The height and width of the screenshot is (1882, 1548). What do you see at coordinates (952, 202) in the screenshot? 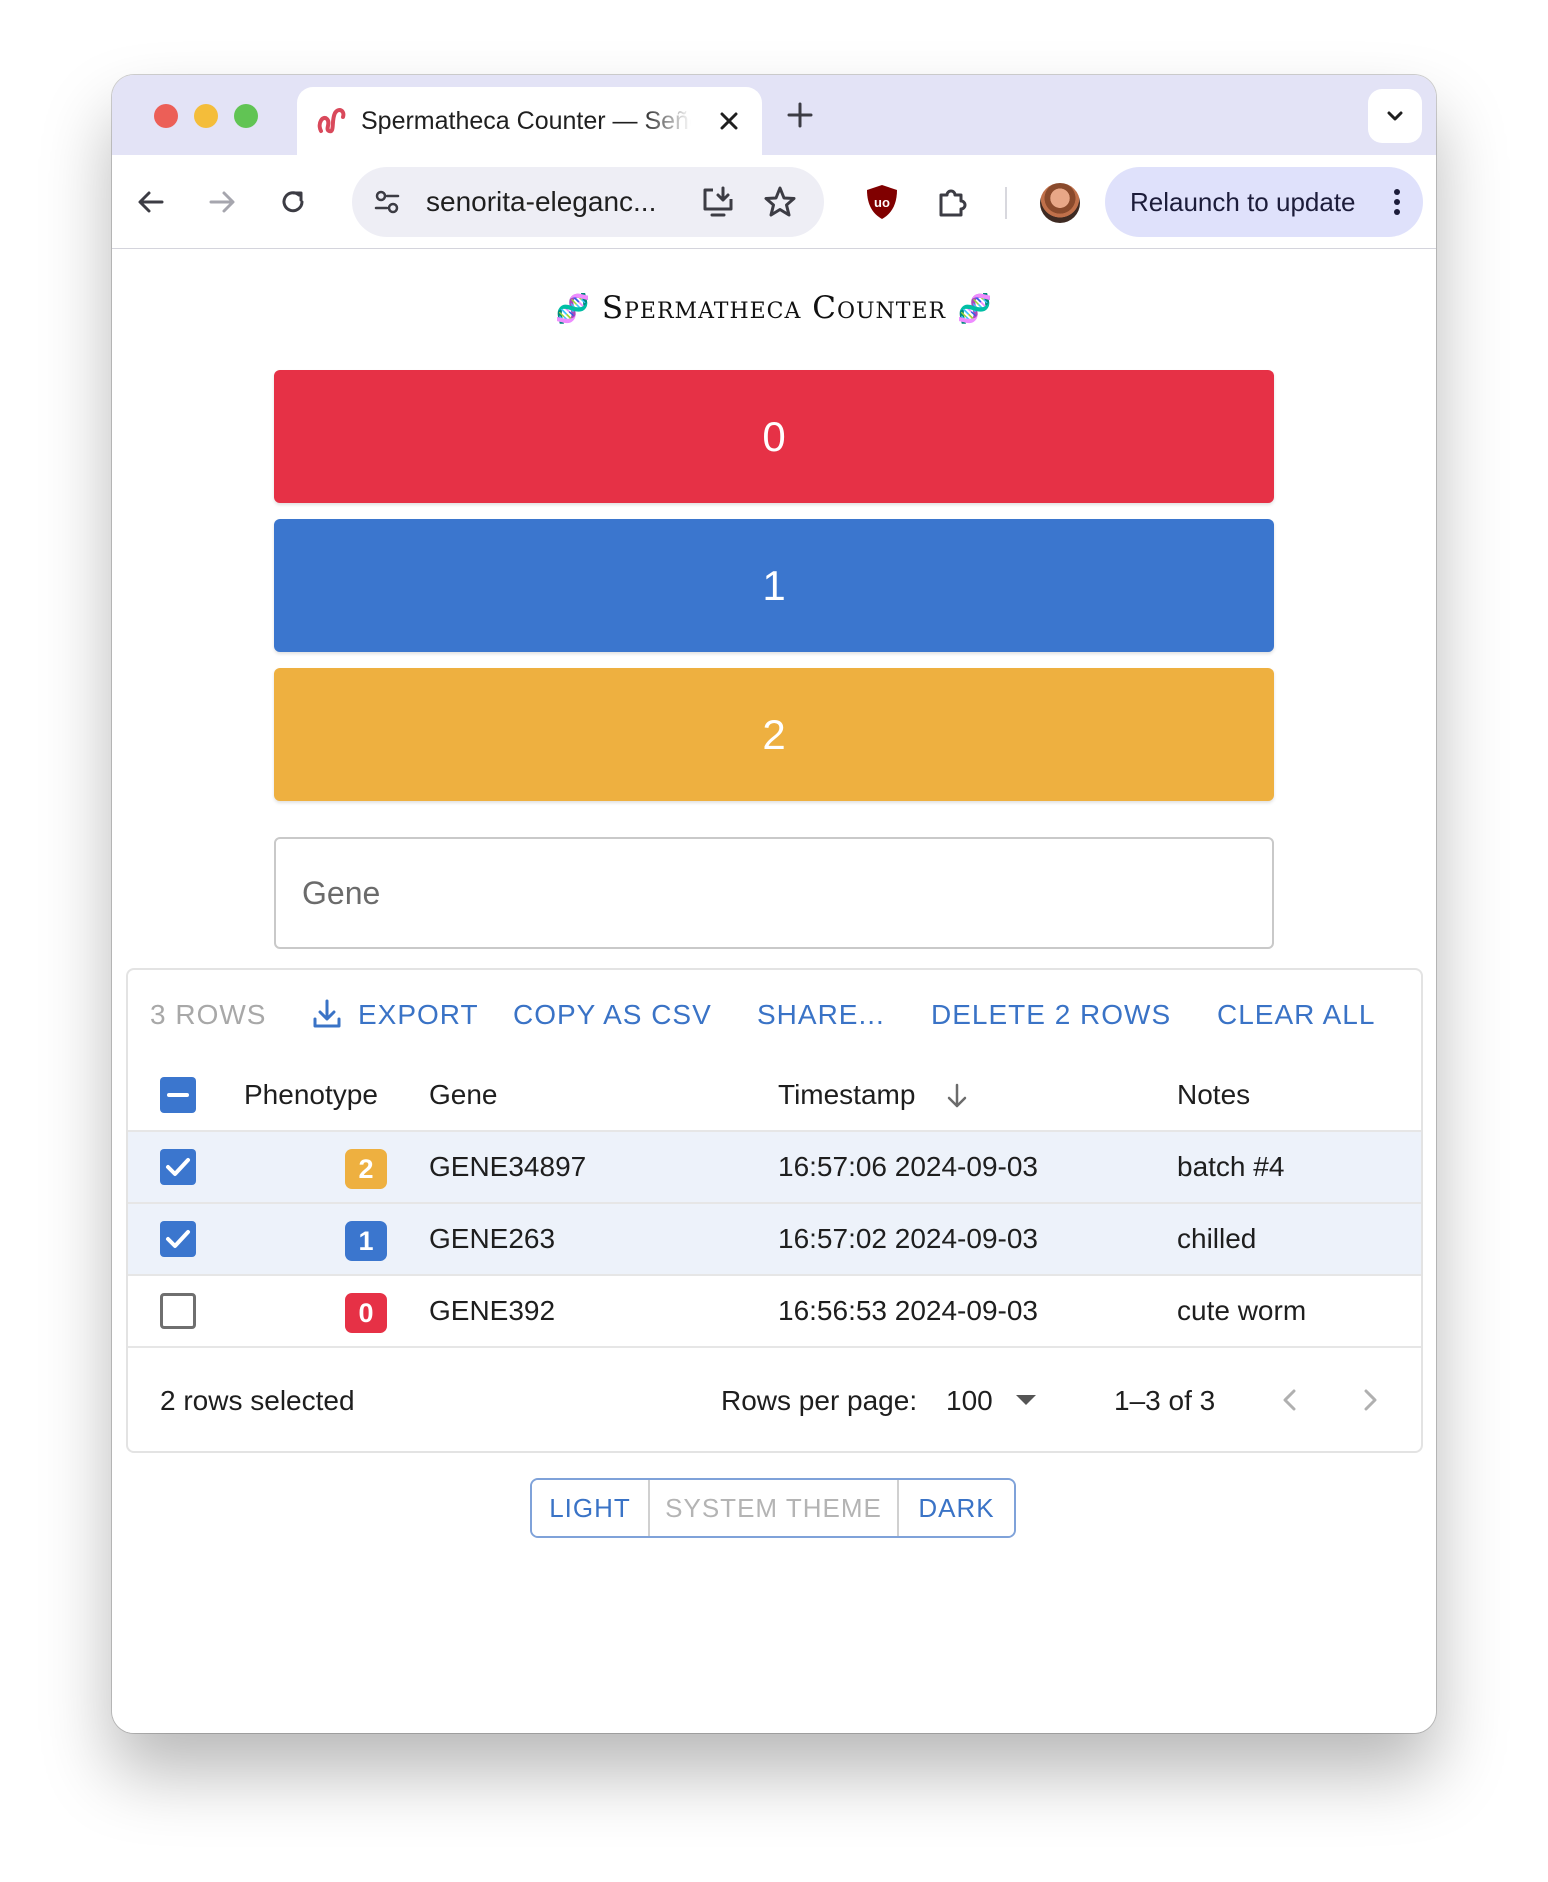
I see `extensions-puzzle-icon` at bounding box center [952, 202].